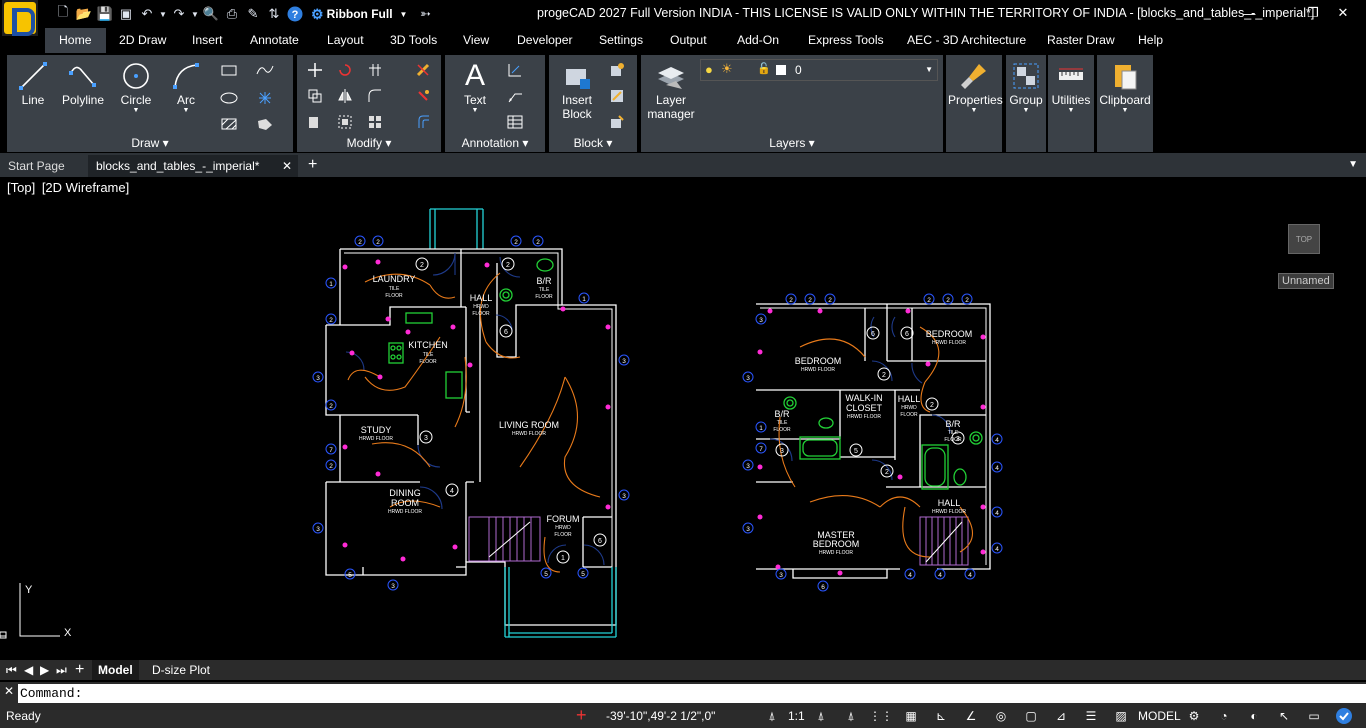 The width and height of the screenshot is (1366, 728). Describe the element at coordinates (195, 14) in the screenshot. I see `redo-dropdown-icon: ▼` at that location.